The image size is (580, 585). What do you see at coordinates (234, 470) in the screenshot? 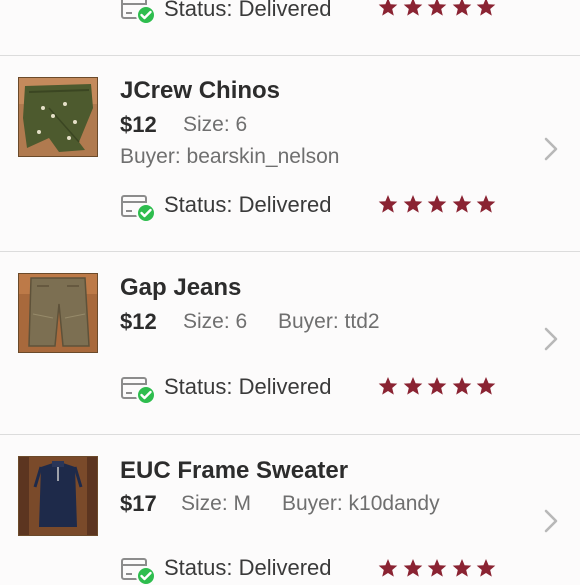
I see `item-title: EUC Frame Sweater` at bounding box center [234, 470].